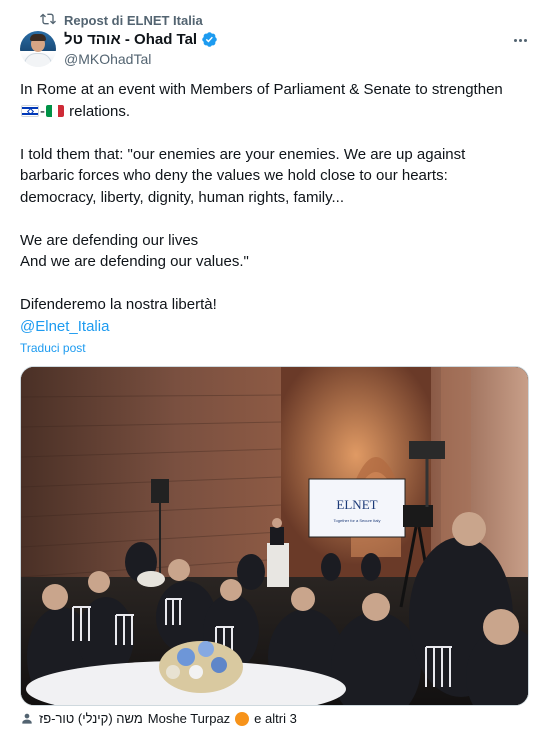  I want to click on repost-indicator: Repost di ELNET Italia, so click(121, 20).